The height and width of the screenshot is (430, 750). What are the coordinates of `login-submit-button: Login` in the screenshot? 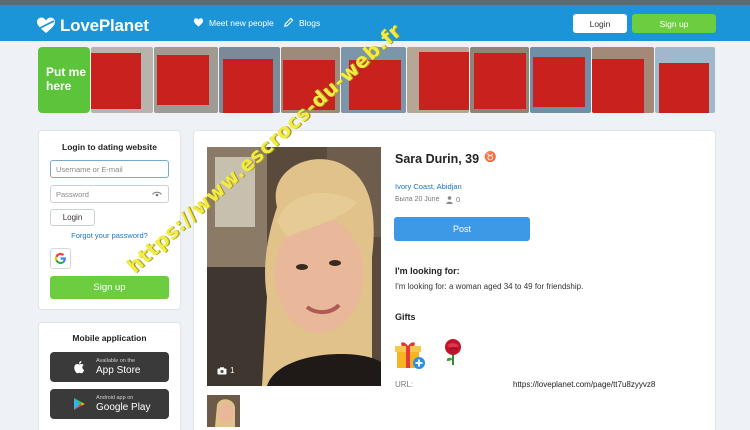 It's located at (72, 217).